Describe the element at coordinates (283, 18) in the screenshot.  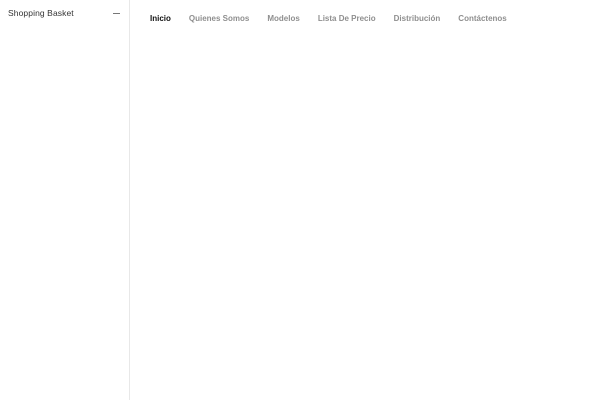
I see `nav-item-modelos: Modelos` at that location.